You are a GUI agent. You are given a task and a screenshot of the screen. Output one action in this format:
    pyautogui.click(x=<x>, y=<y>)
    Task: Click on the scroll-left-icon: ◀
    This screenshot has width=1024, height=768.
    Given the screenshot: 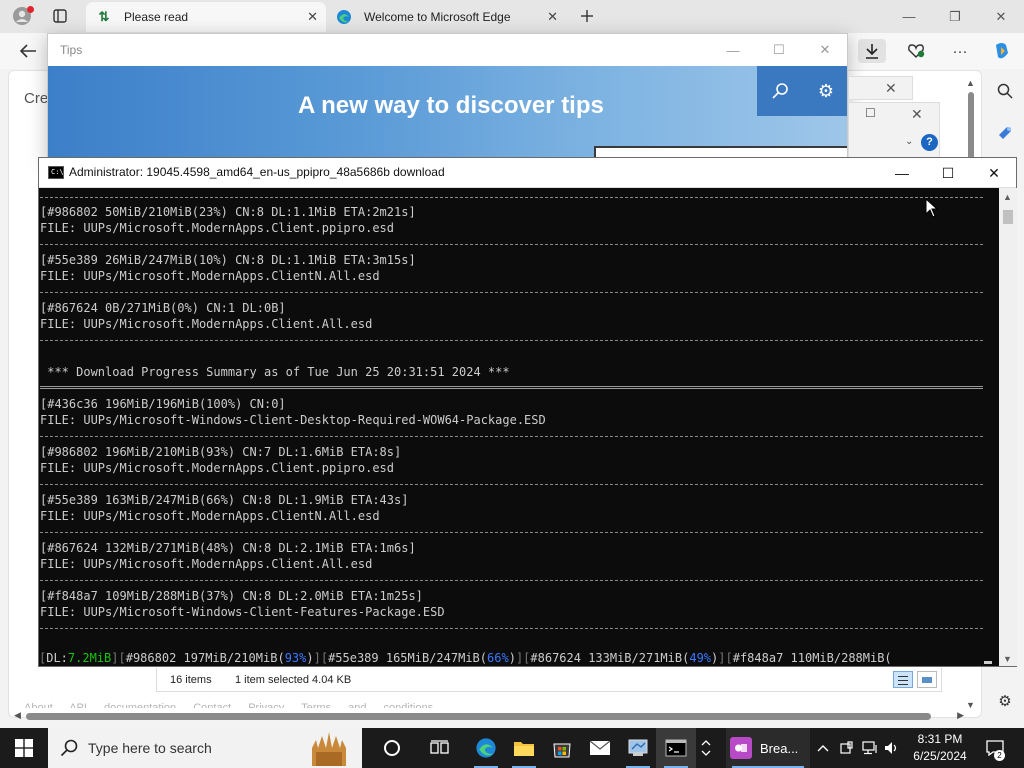 What is the action you would take?
    pyautogui.click(x=17, y=715)
    